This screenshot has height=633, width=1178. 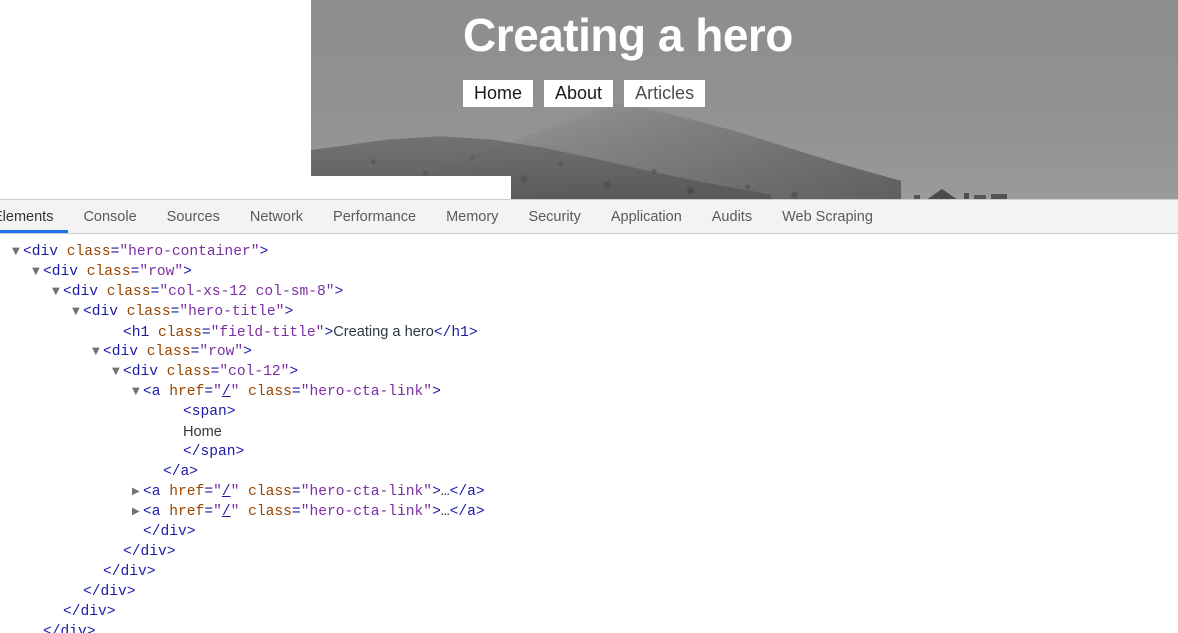 I want to click on dom-text-node: Home, so click(x=202, y=432).